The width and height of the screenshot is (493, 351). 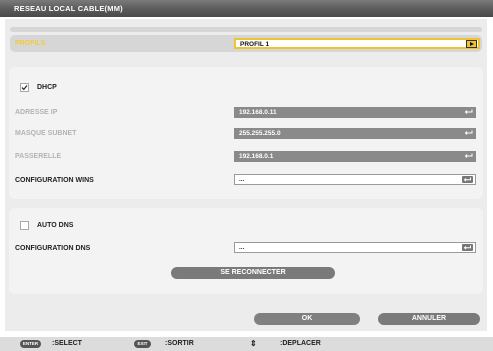 I want to click on profile-select: PROFIL 1, so click(x=357, y=43).